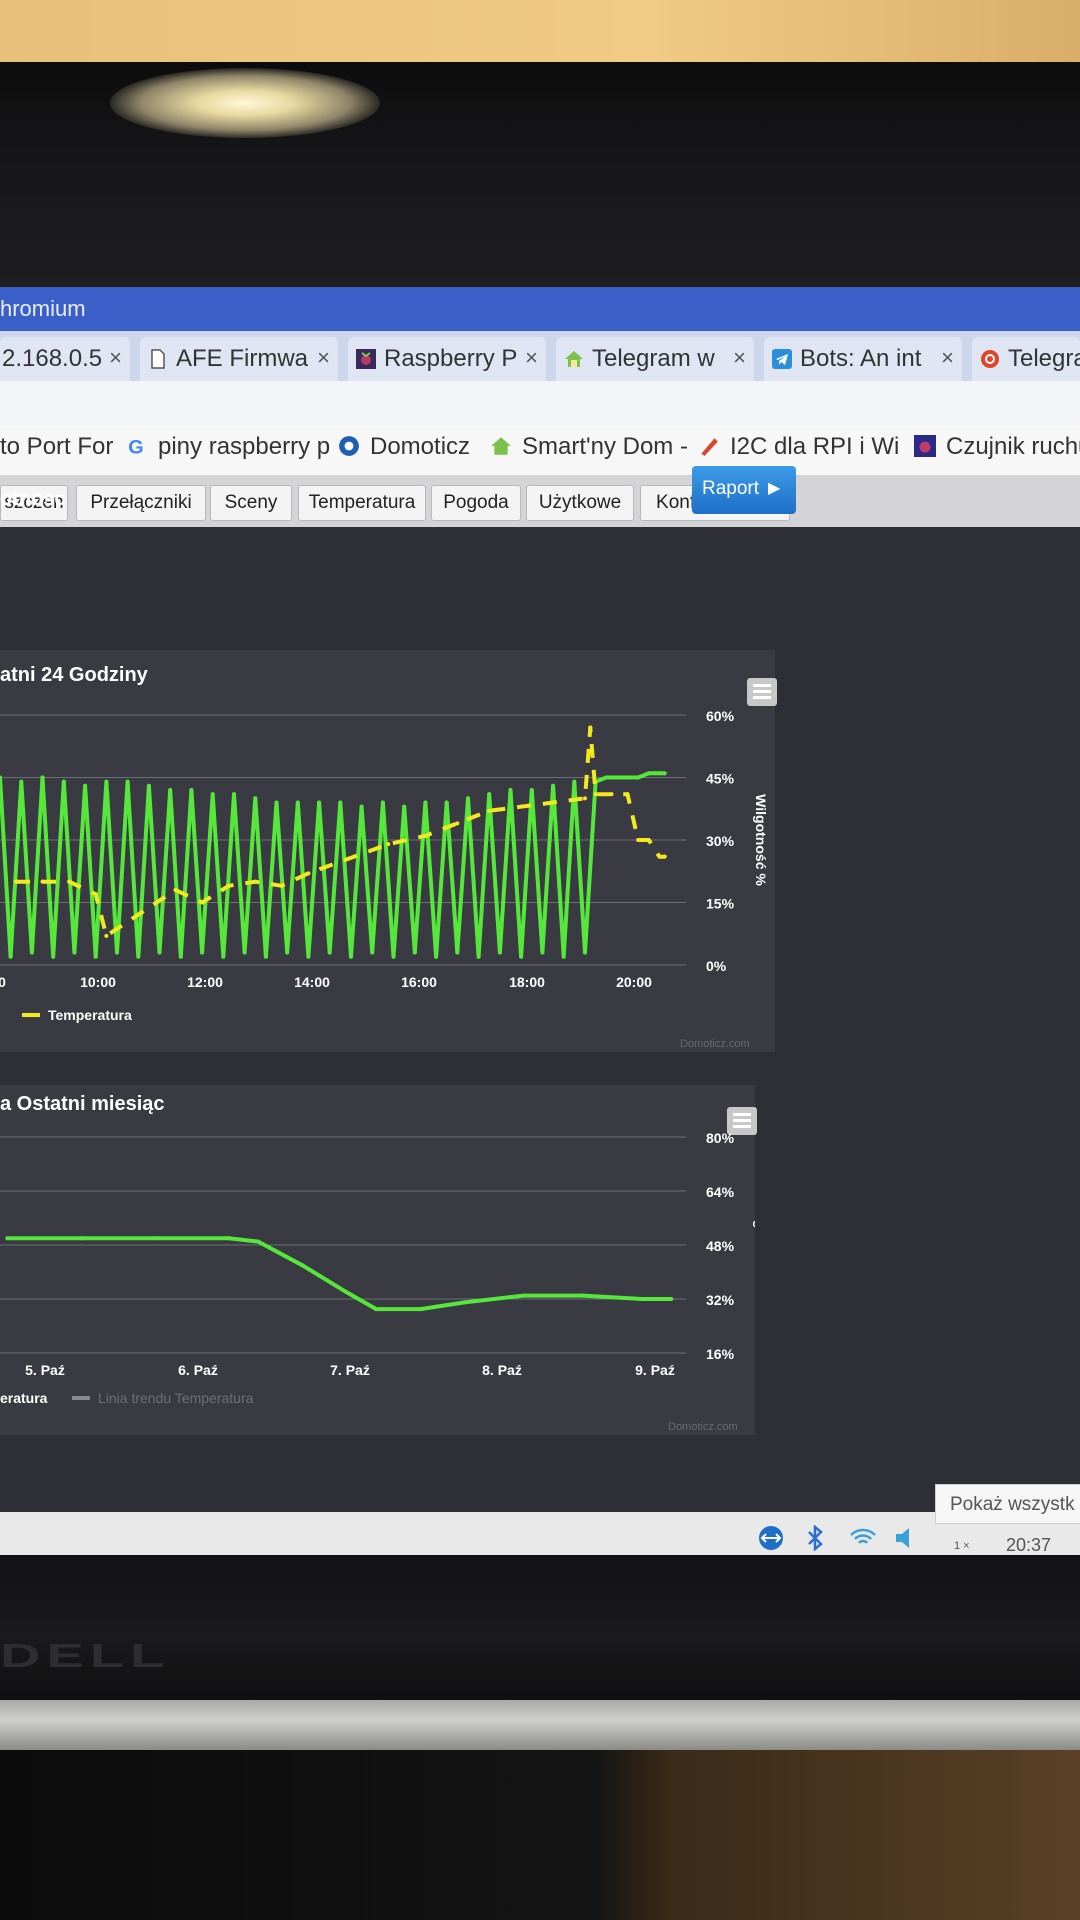 This screenshot has width=1080, height=1920. I want to click on monitor-bezel-bottom, so click(540, 1635).